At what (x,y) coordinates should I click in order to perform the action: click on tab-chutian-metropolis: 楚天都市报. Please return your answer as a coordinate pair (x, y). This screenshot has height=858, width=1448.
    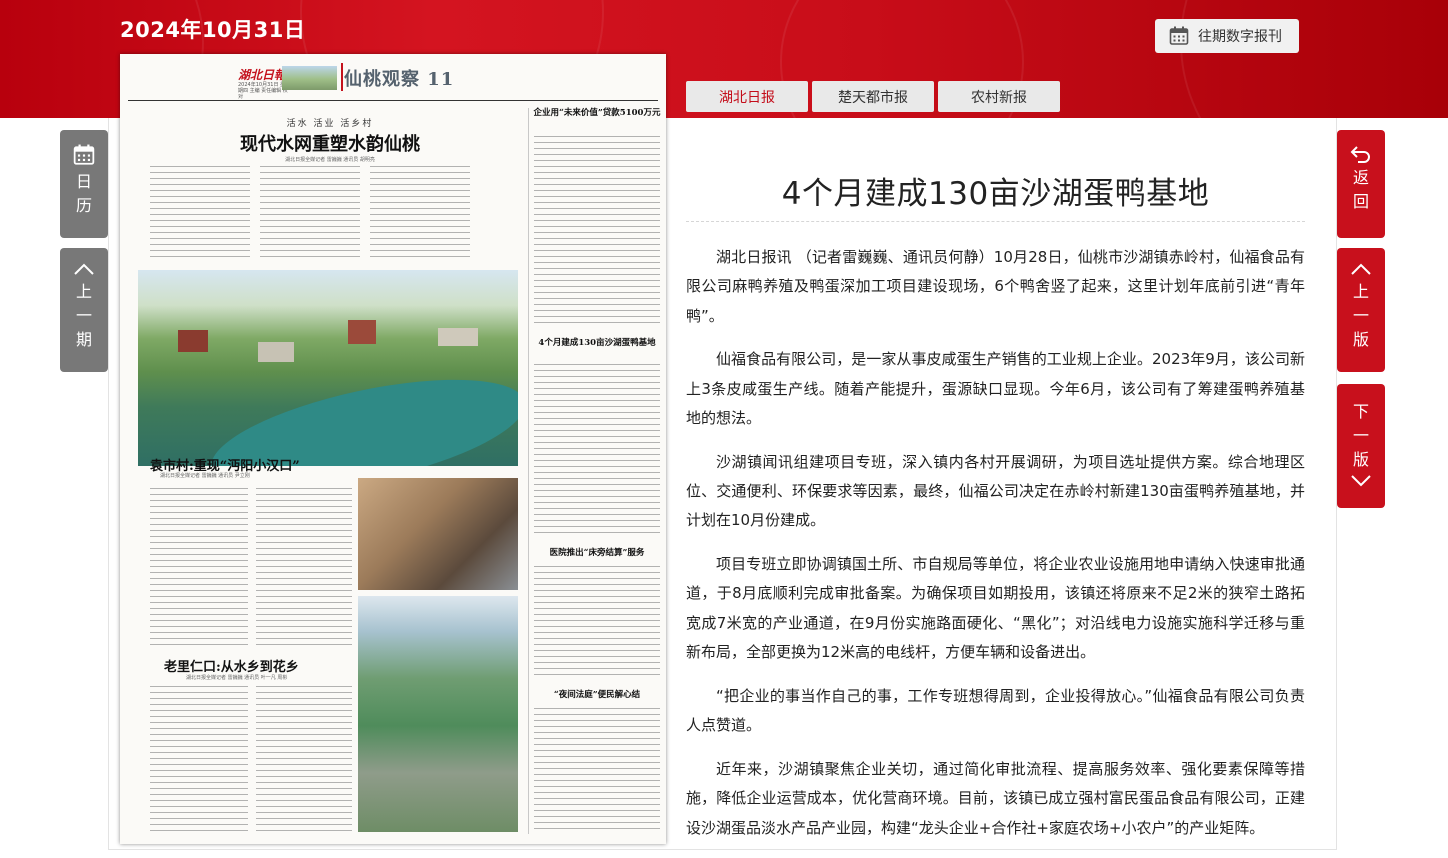
    Looking at the image, I should click on (873, 96).